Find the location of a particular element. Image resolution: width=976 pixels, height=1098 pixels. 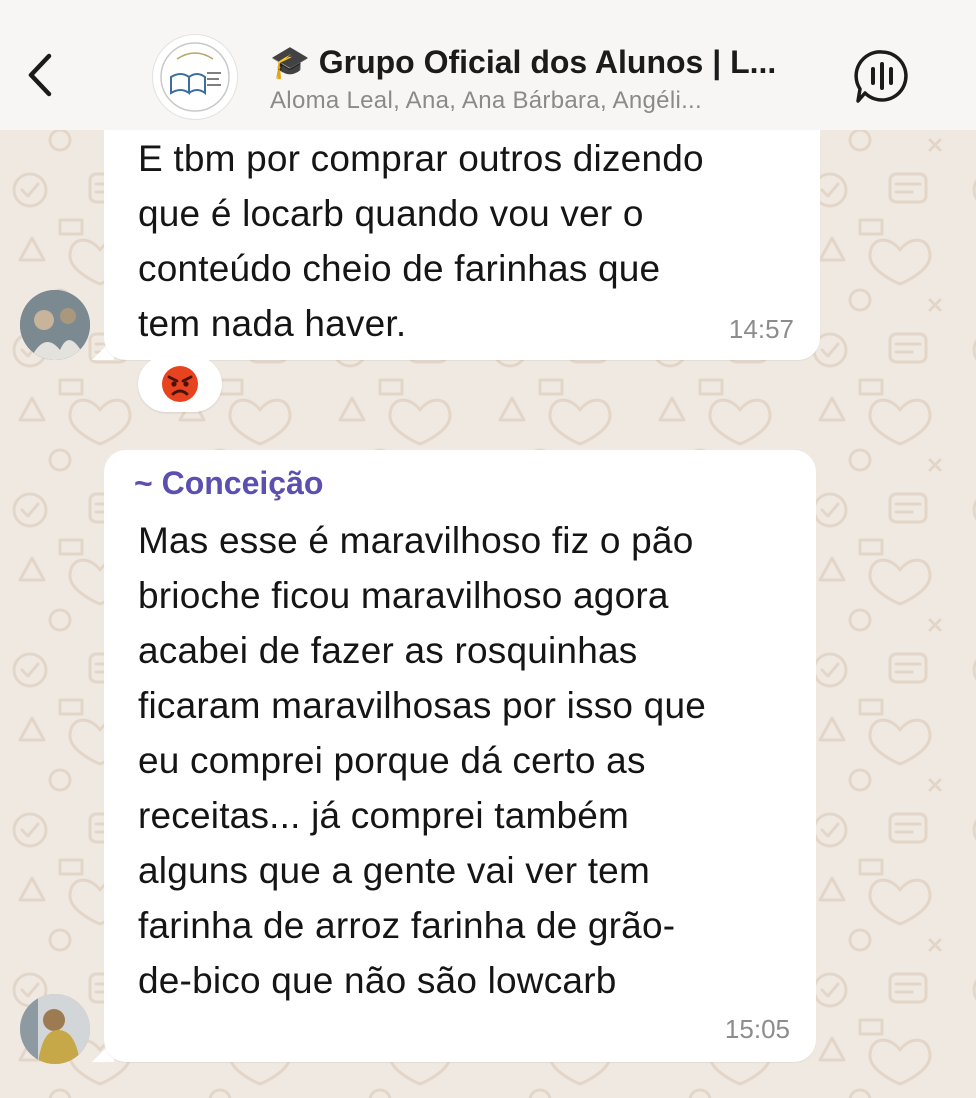

group-logo is located at coordinates (195, 77).